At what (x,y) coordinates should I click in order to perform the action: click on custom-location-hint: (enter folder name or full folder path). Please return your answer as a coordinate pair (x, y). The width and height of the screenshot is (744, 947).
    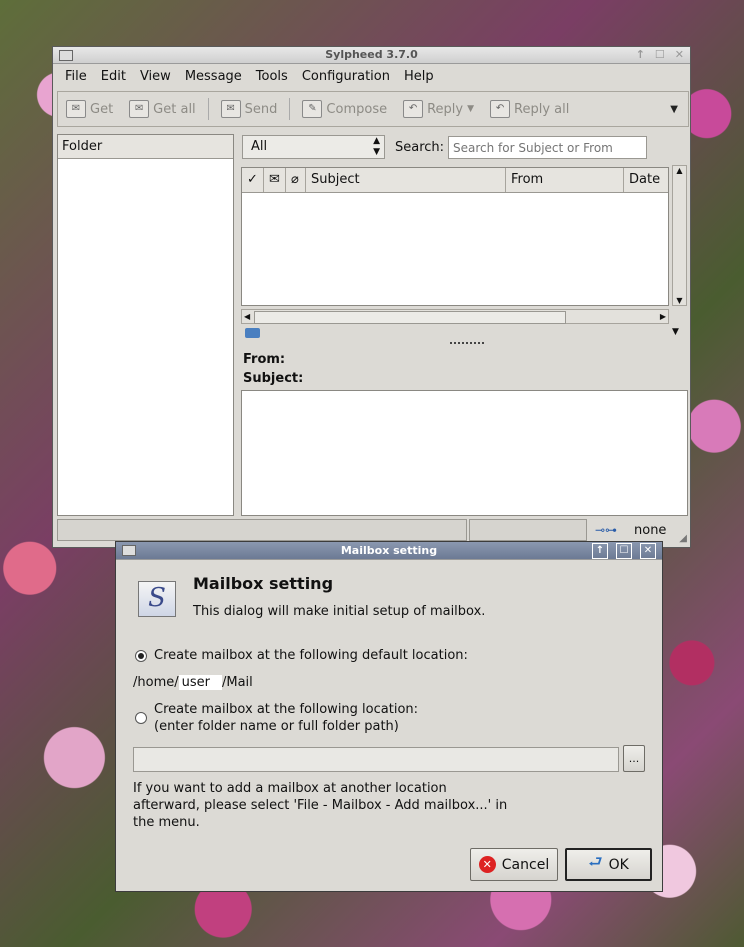
    Looking at the image, I should click on (276, 726).